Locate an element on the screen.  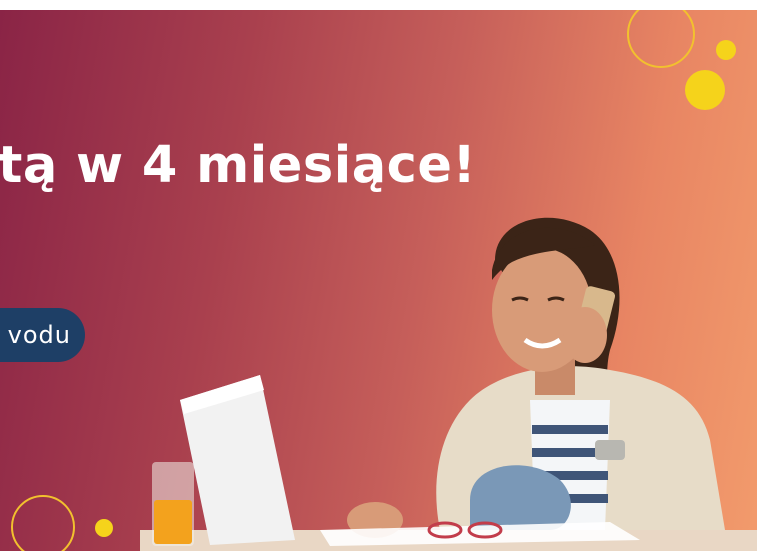
decorative-dot-bottom is located at coordinates (104, 528).